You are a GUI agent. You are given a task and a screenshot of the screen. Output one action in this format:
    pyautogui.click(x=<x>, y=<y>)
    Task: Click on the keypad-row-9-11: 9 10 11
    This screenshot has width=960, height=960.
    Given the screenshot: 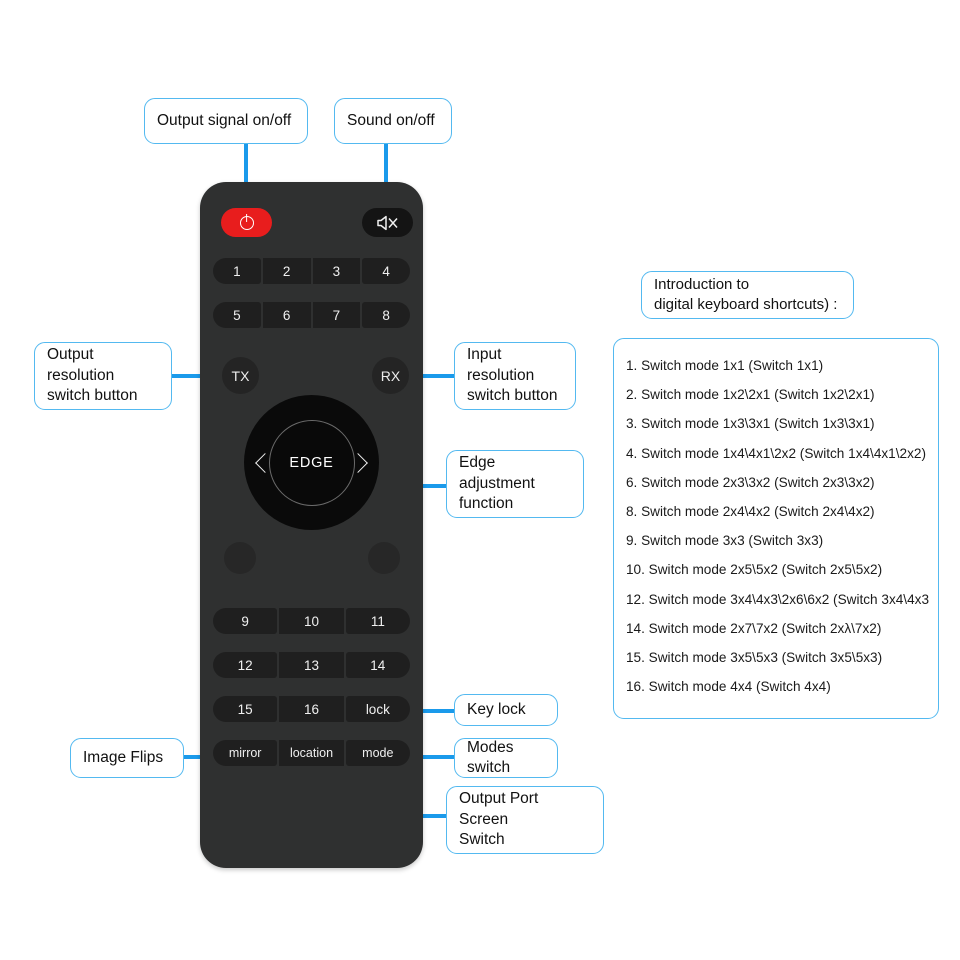 What is the action you would take?
    pyautogui.click(x=311, y=621)
    